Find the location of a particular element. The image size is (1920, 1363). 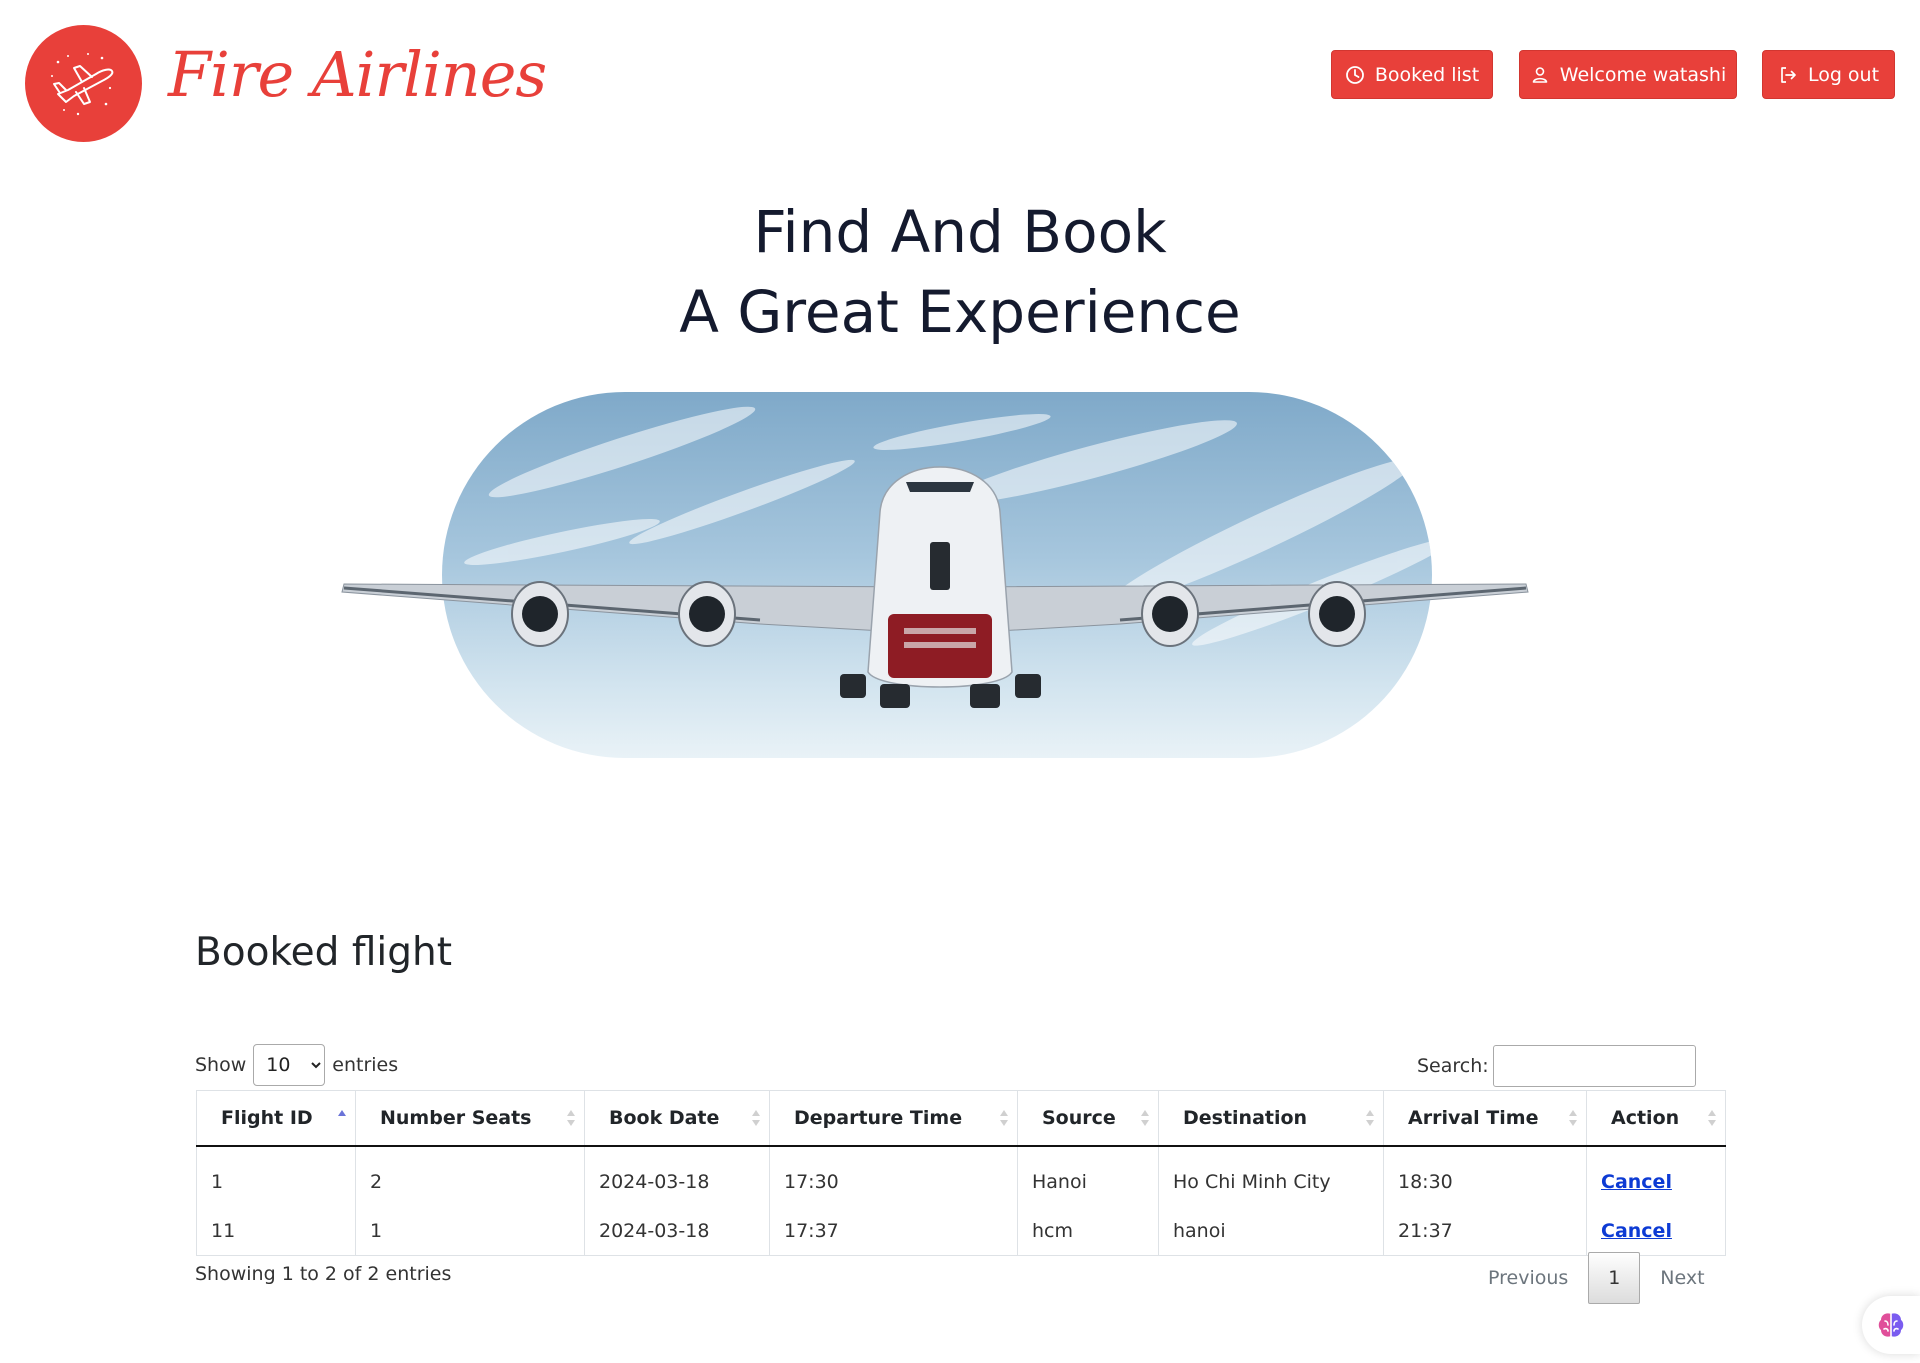

table-search: Search: is located at coordinates (1556, 1066).